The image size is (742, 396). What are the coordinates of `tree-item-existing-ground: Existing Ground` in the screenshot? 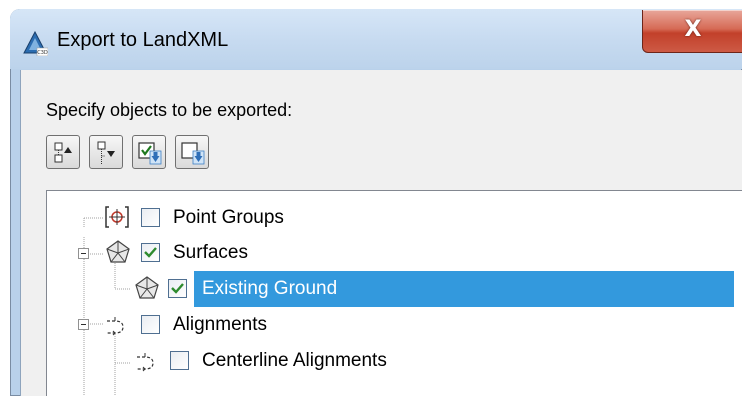 It's located at (394, 289).